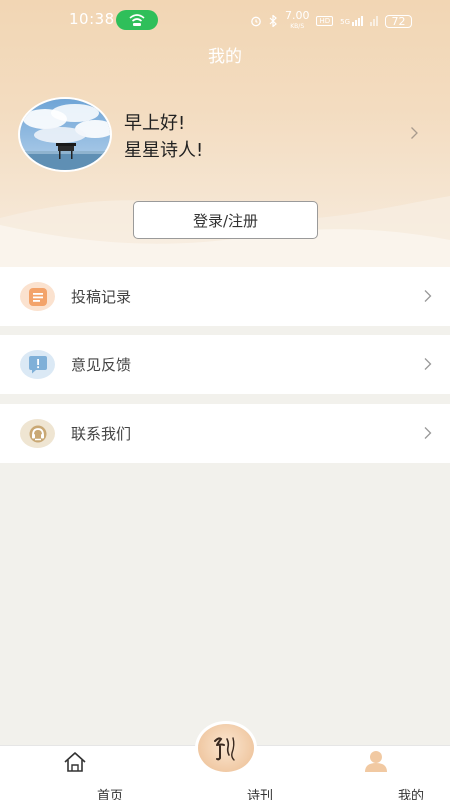 This screenshot has width=450, height=800. Describe the element at coordinates (225, 220) in the screenshot. I see `login-register-button: 登录/注册` at that location.